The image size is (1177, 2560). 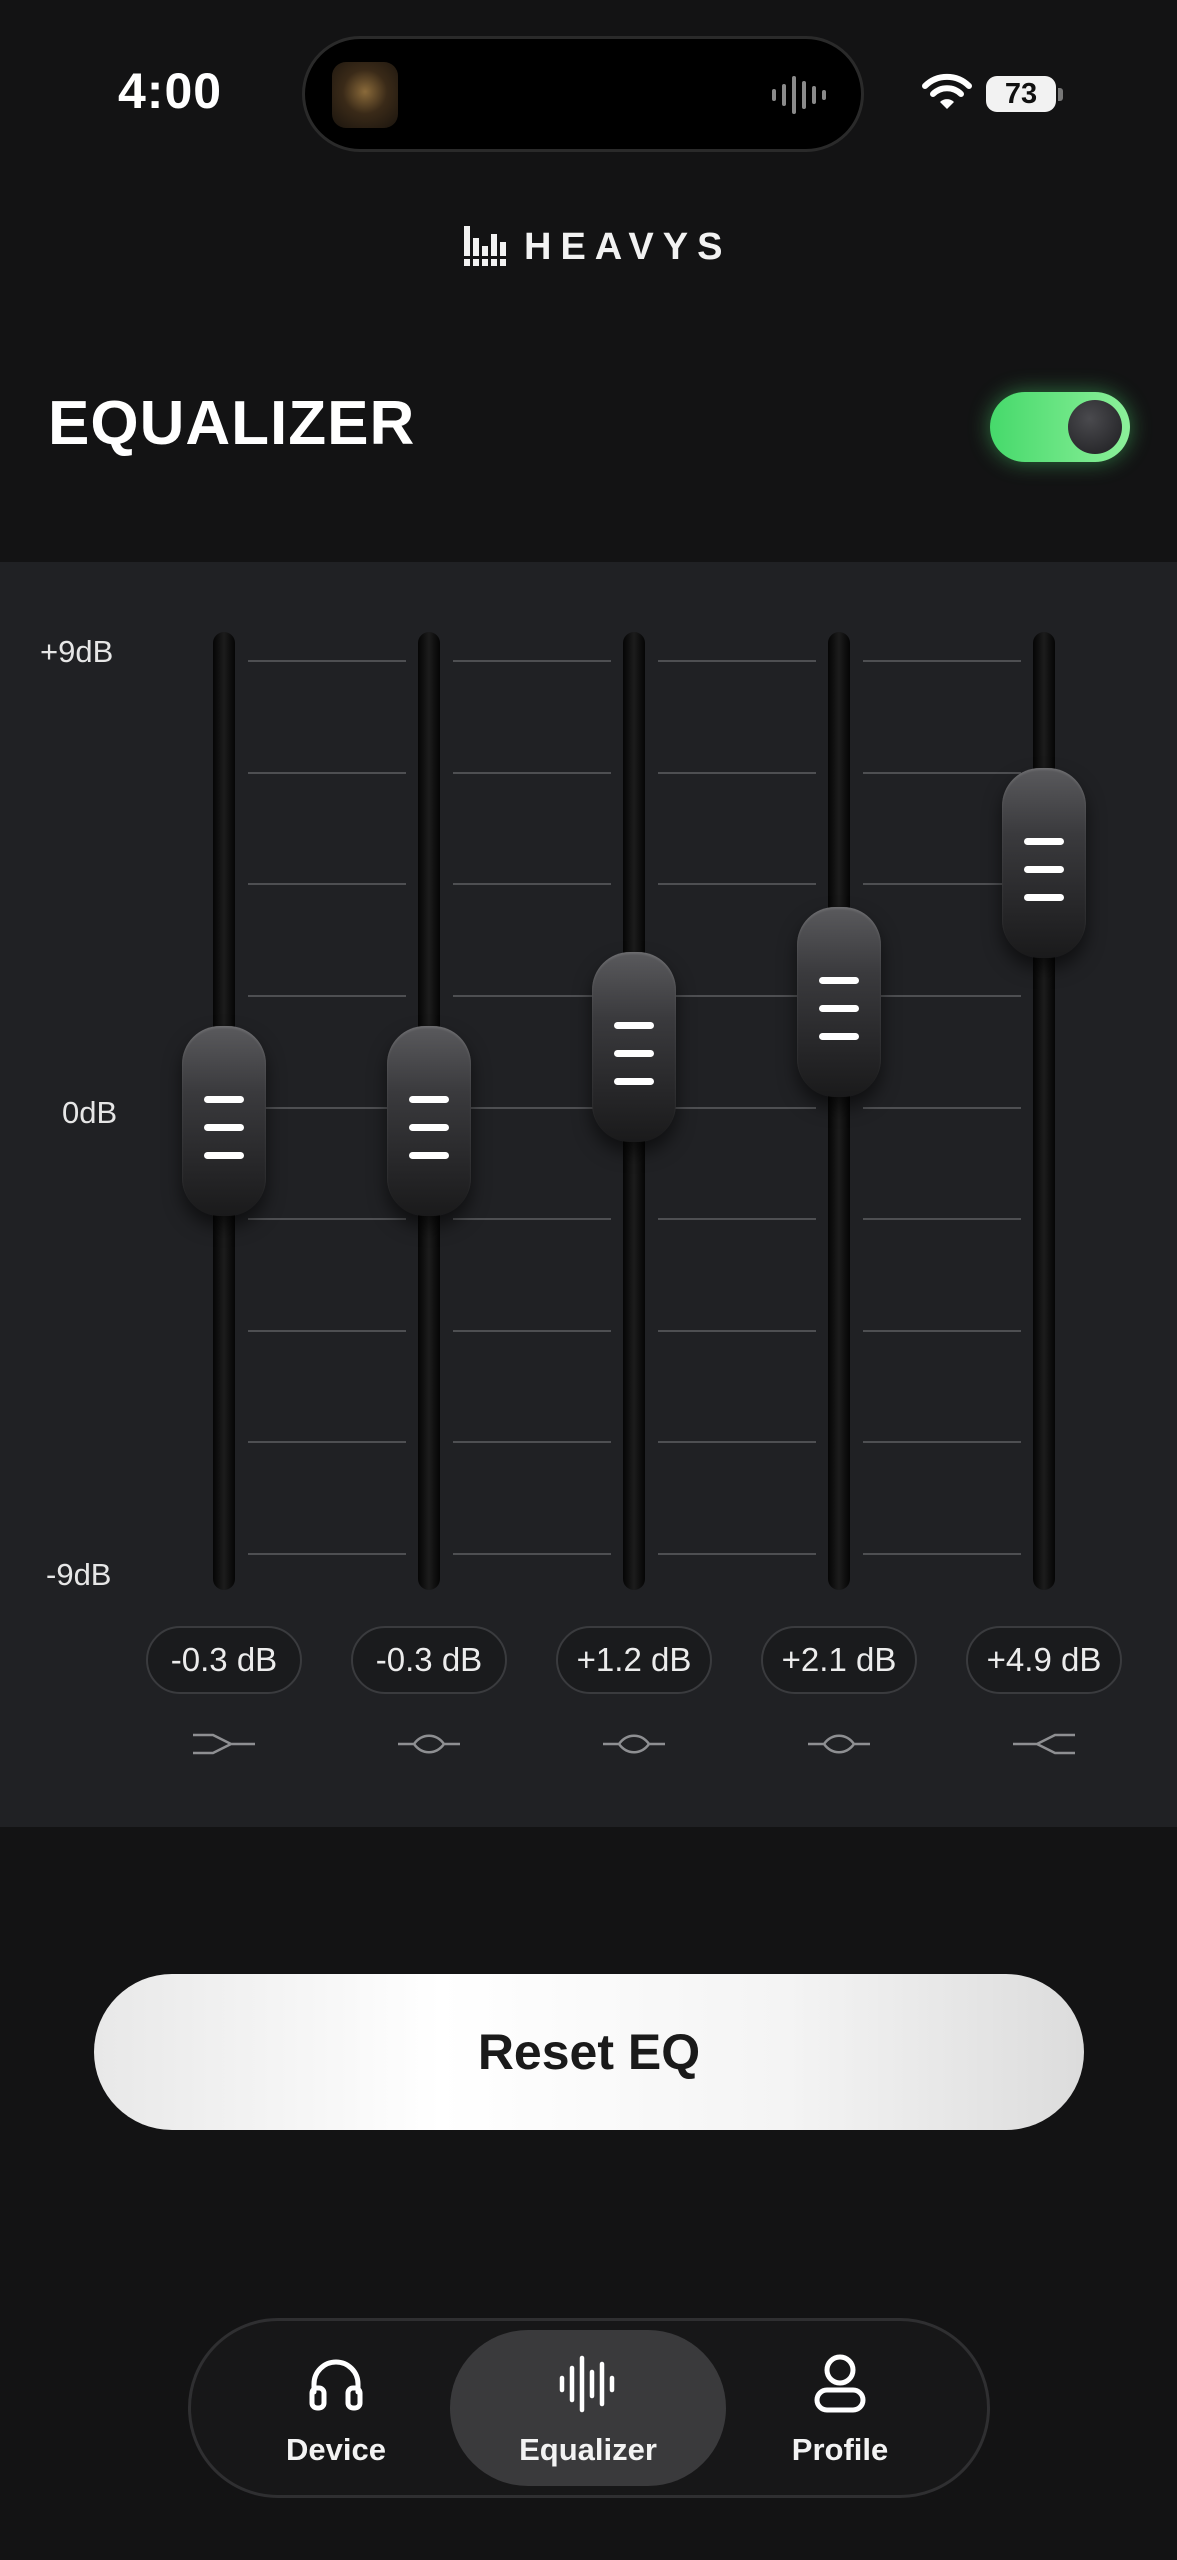 What do you see at coordinates (1021, 94) in the screenshot?
I see `battery-indicator: 73` at bounding box center [1021, 94].